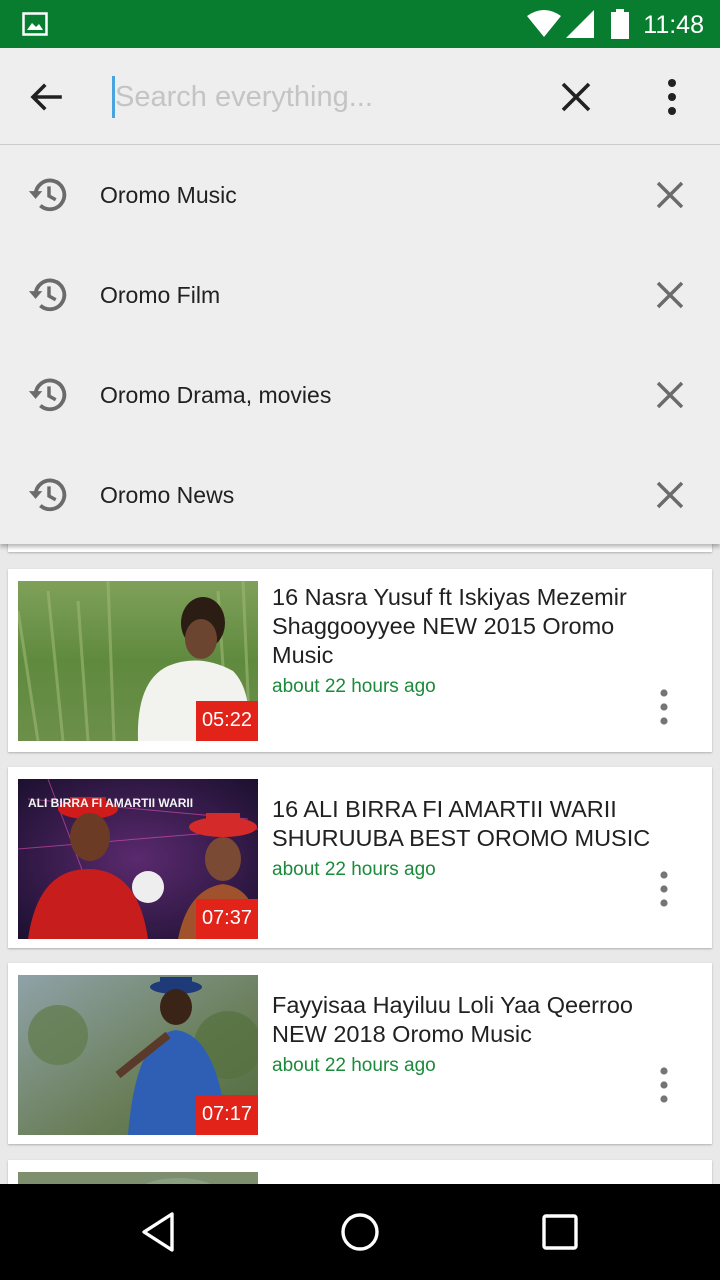 The width and height of the screenshot is (720, 1280). Describe the element at coordinates (360, 295) in the screenshot. I see `suggestion-item: Oromo Film` at that location.